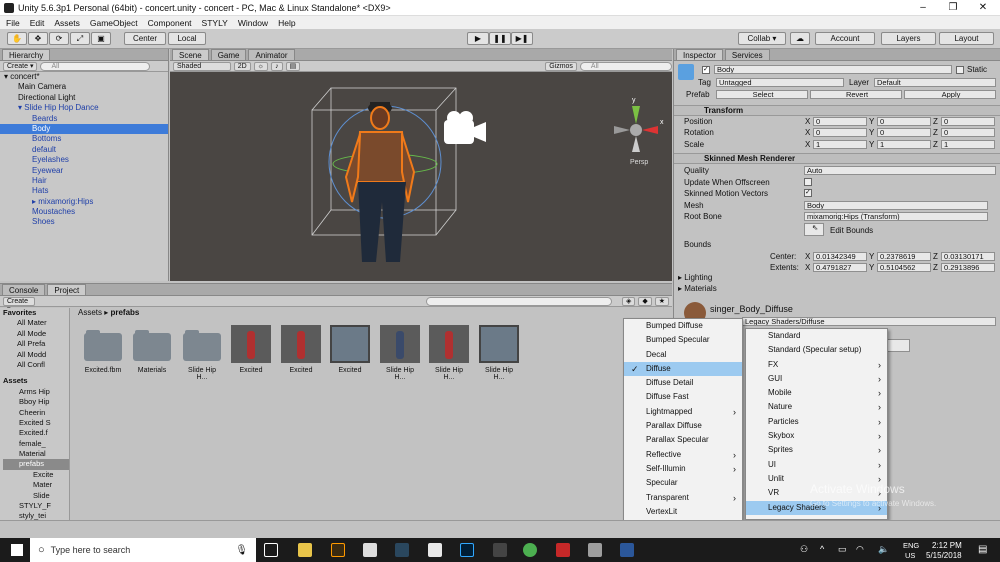 Image resolution: width=1000 pixels, height=562 pixels. What do you see at coordinates (910, 555) in the screenshot?
I see `region-label: US` at bounding box center [910, 555].